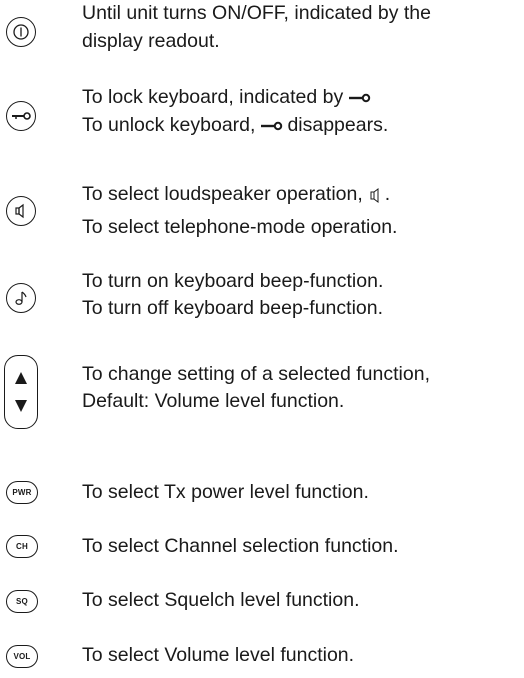 The height and width of the screenshot is (678, 524). What do you see at coordinates (225, 492) in the screenshot?
I see `pwr-text: To select Tx power level function.` at bounding box center [225, 492].